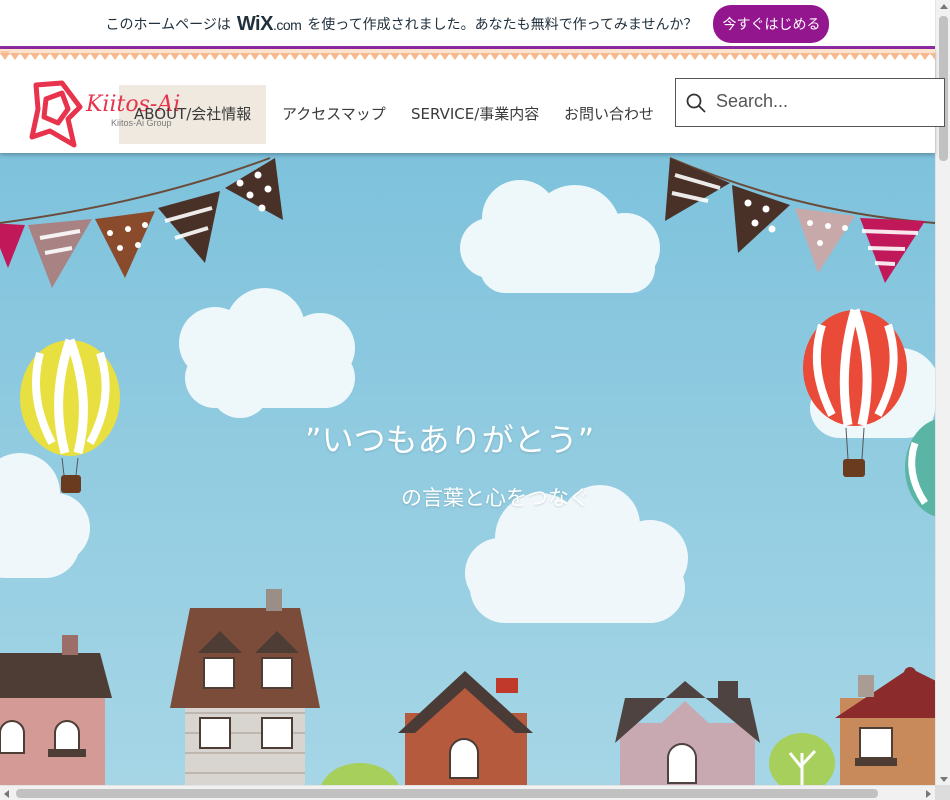 This screenshot has width=950, height=800. I want to click on scallop-border, so click(467, 54).